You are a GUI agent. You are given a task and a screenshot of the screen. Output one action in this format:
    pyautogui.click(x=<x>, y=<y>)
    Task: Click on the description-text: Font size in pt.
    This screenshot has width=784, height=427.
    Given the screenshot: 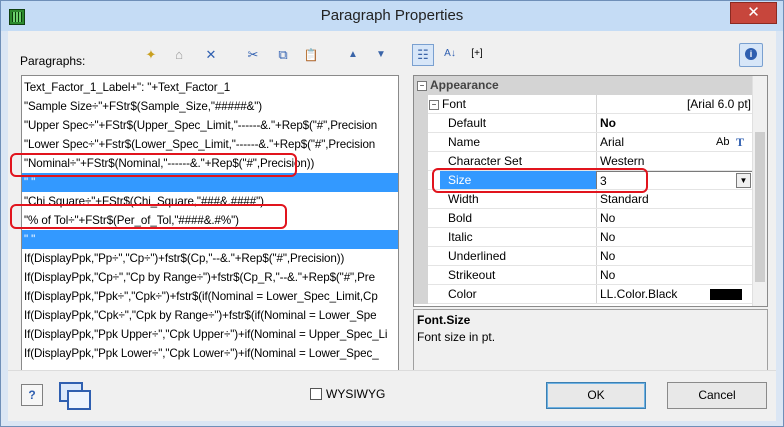 What is the action you would take?
    pyautogui.click(x=456, y=337)
    